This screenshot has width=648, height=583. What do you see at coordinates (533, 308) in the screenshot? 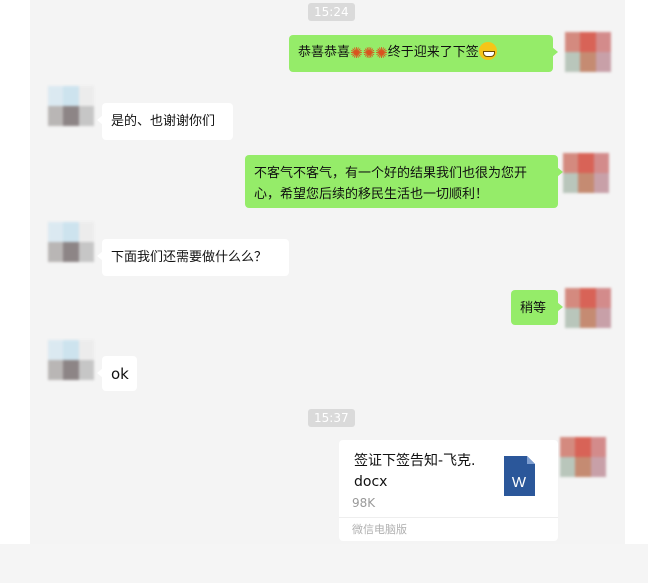
I see `message-text: 稍等` at bounding box center [533, 308].